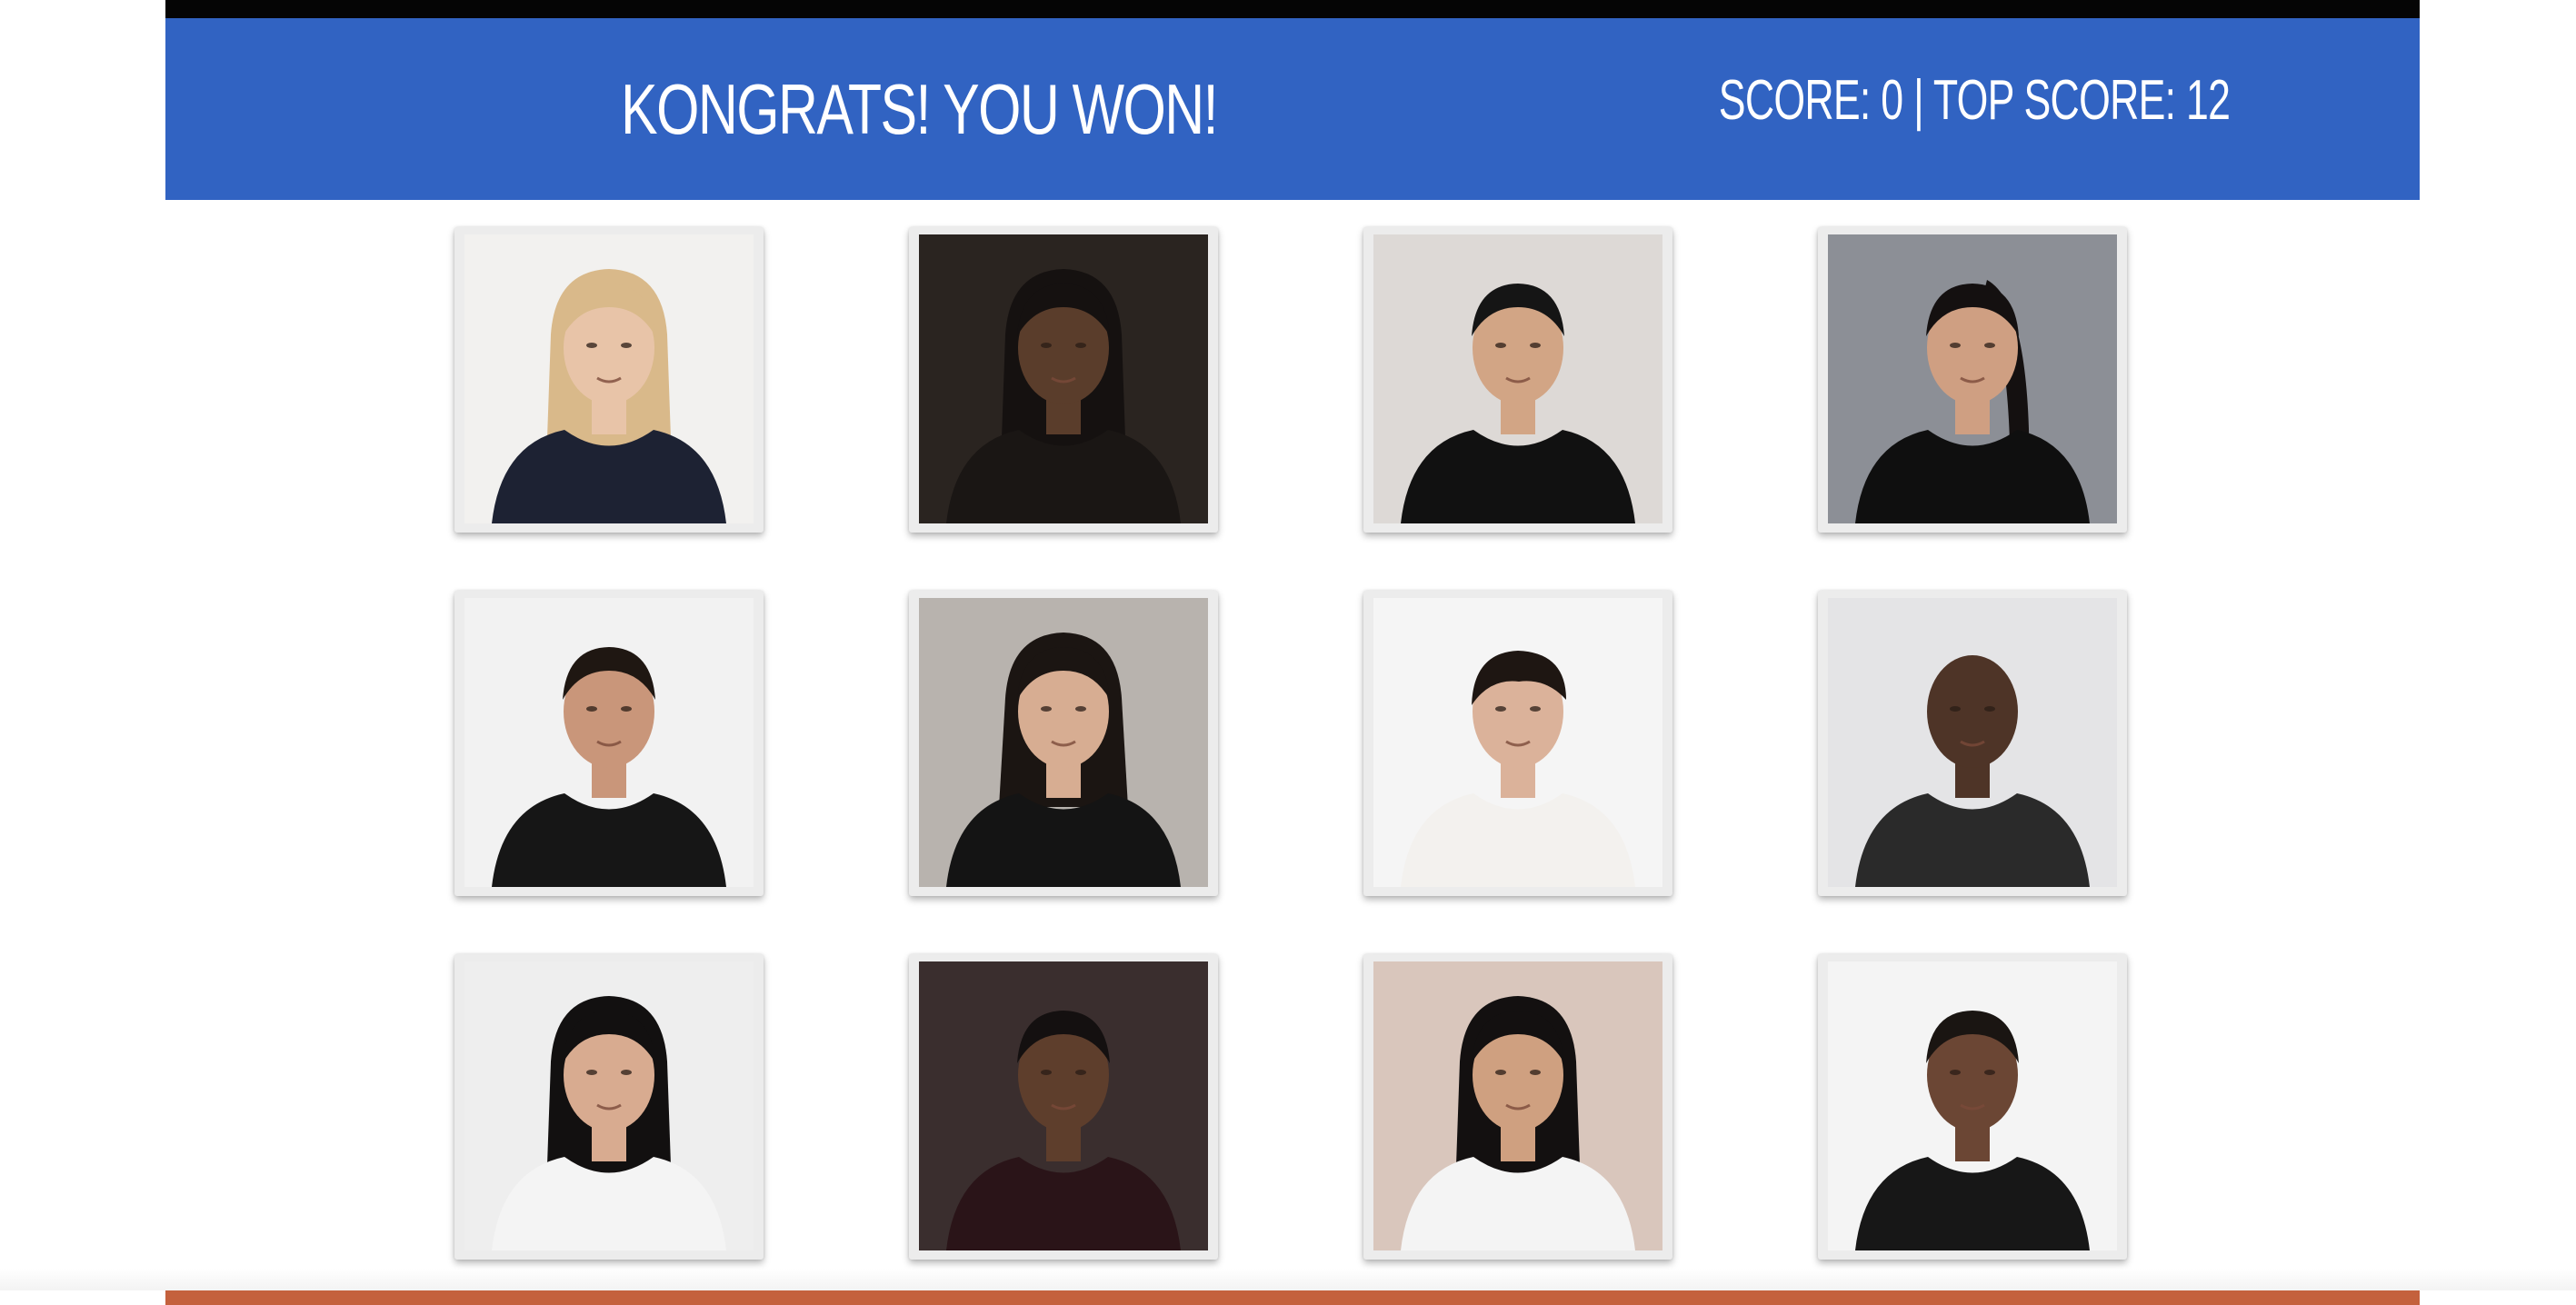 The image size is (2576, 1305). Describe the element at coordinates (1288, 1280) in the screenshot. I see `bottom-fade` at that location.